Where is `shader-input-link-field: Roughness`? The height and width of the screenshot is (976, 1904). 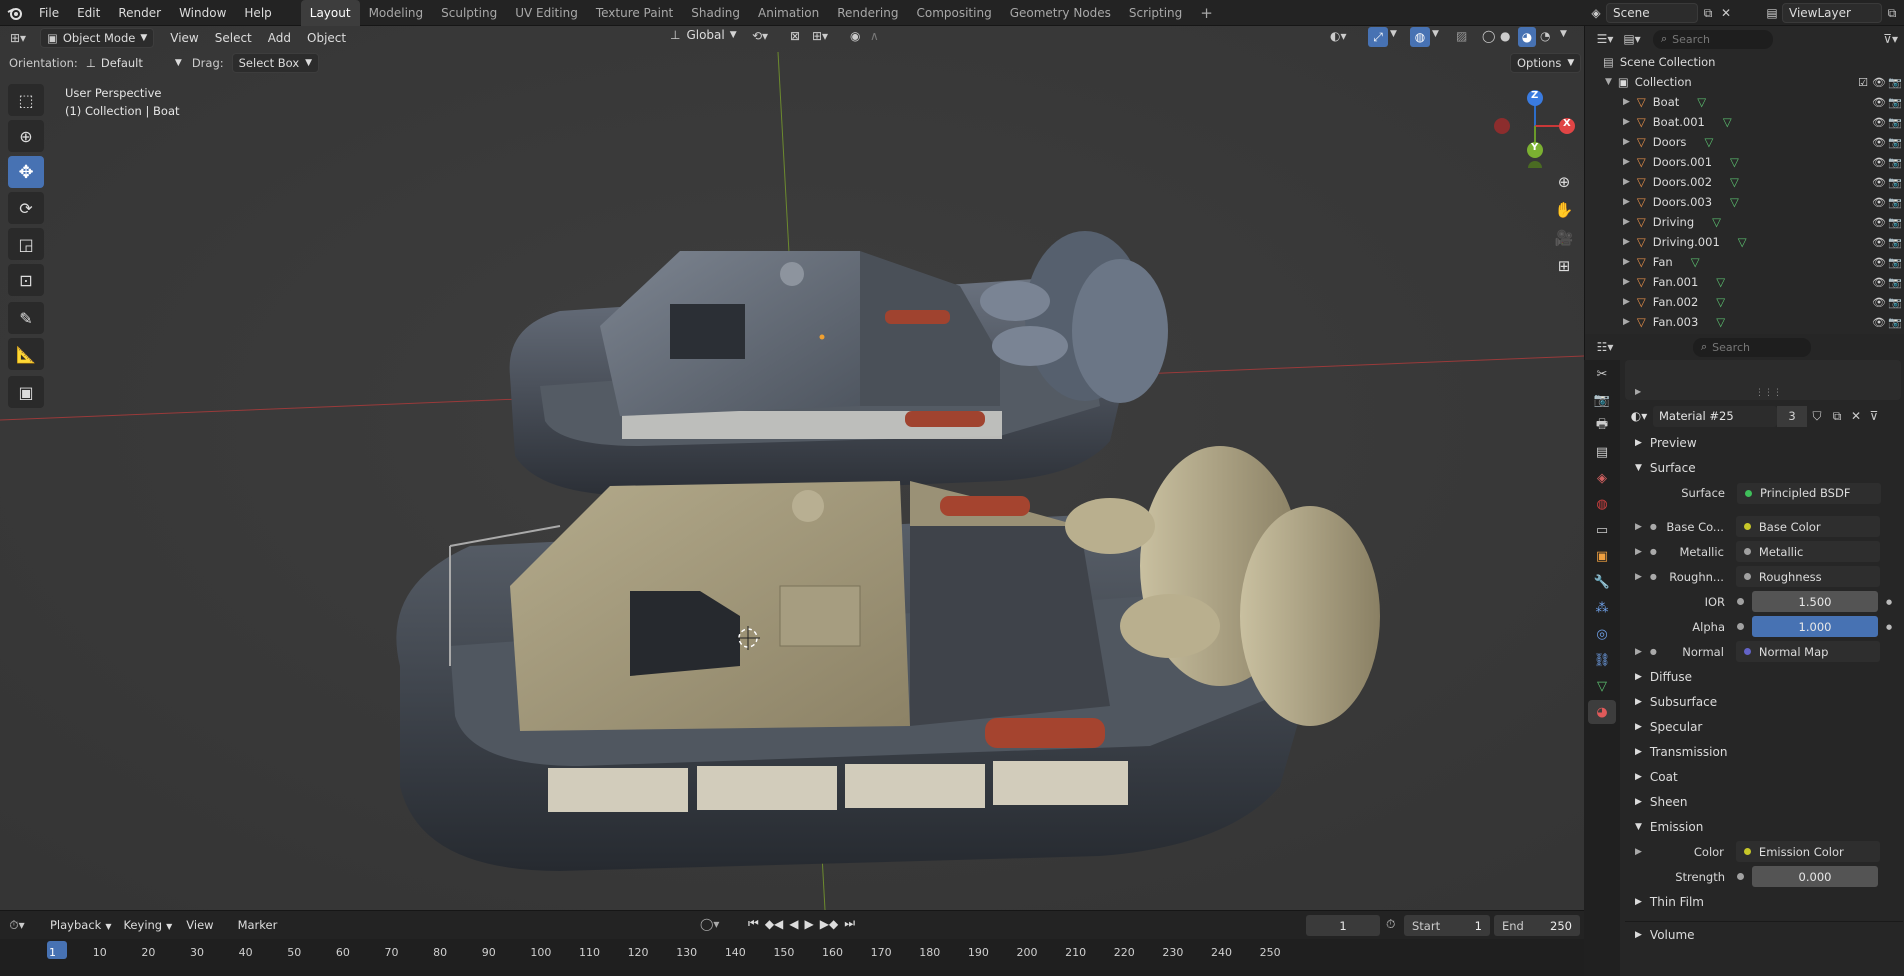
shader-input-link-field: Roughness is located at coordinates (1807, 576).